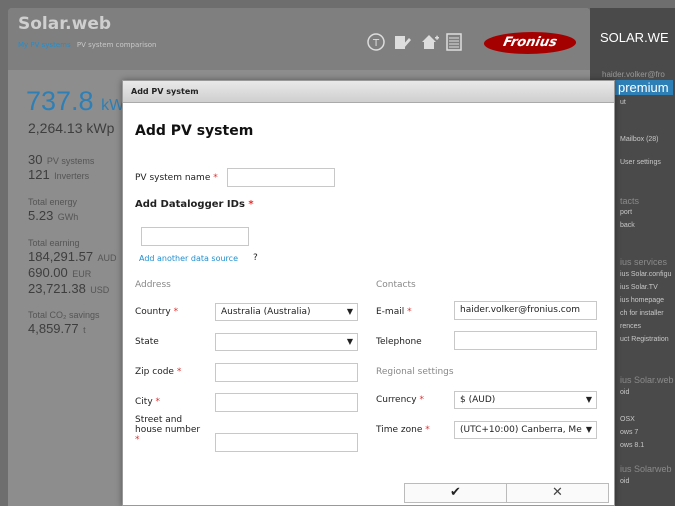 The height and width of the screenshot is (506, 675). I want to click on sidebar-user: haider.volker@fro, so click(633, 74).